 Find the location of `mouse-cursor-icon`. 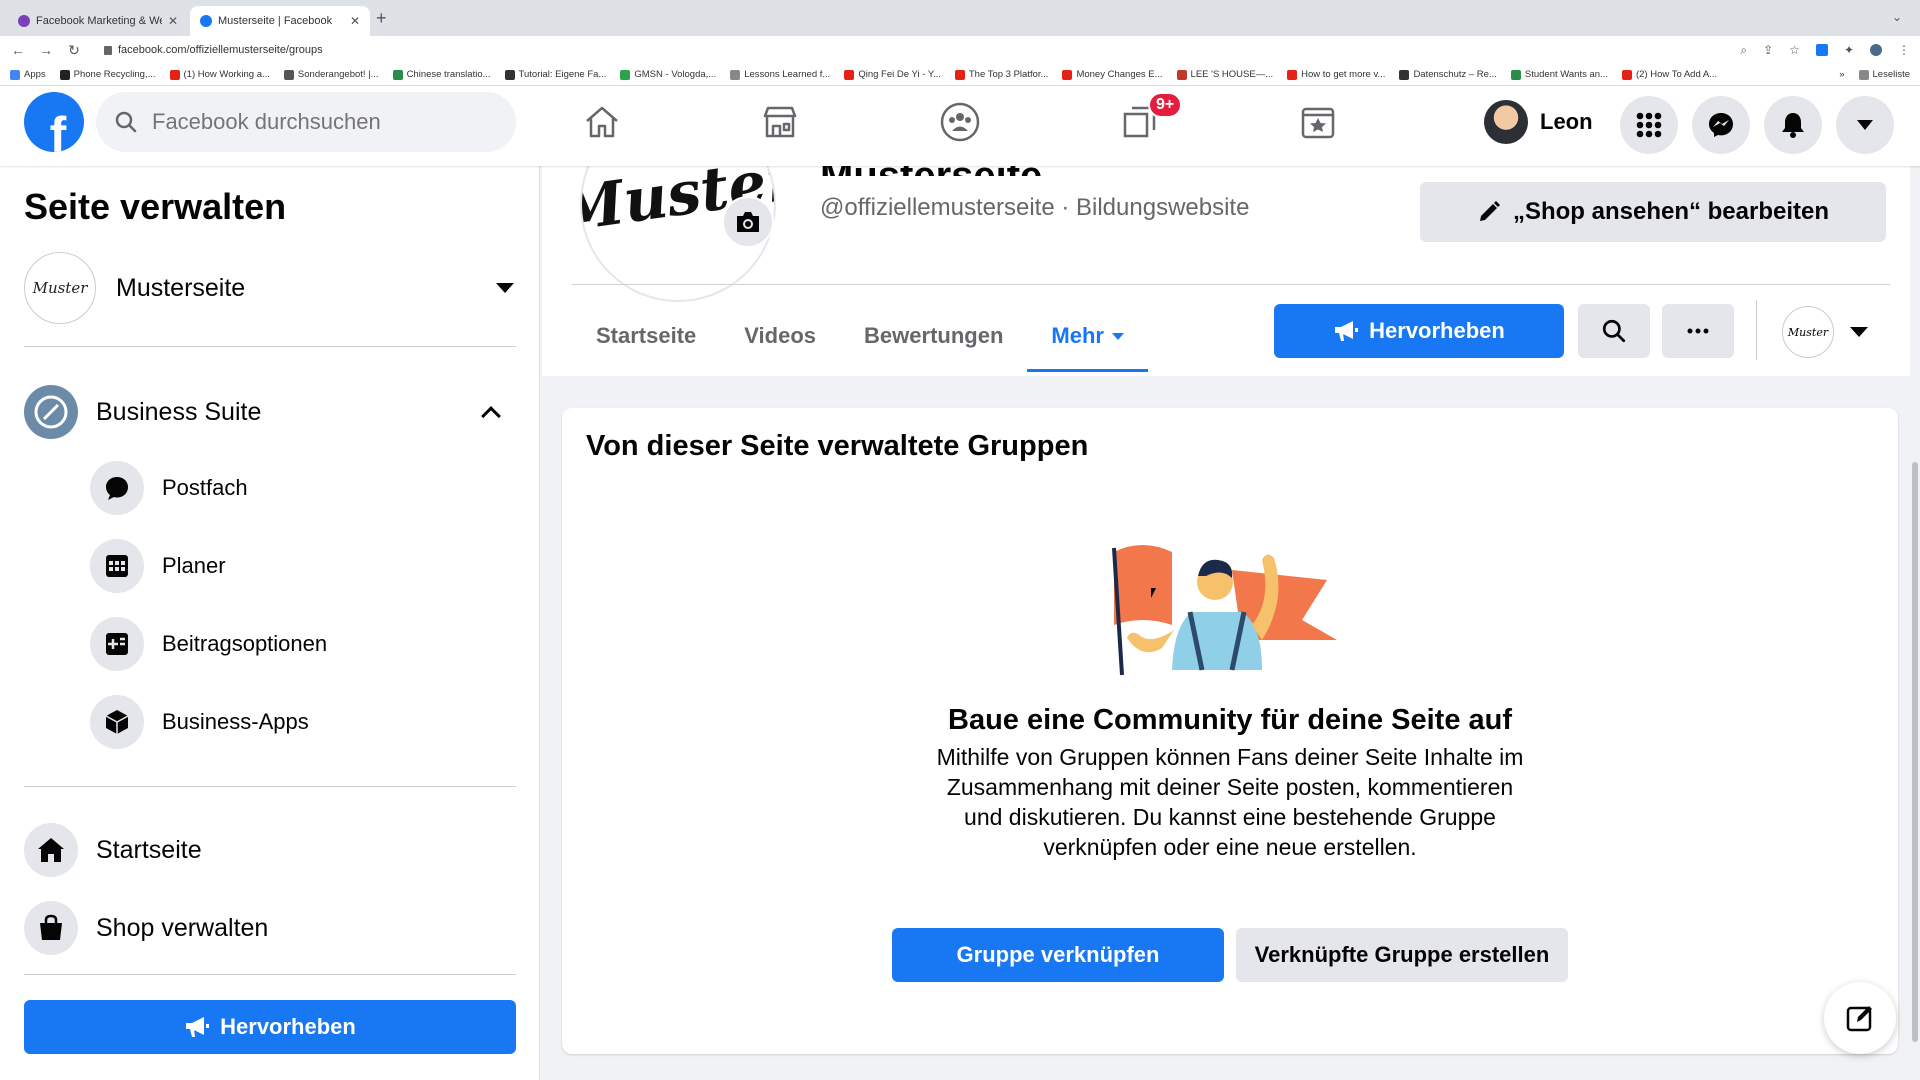

mouse-cursor-icon is located at coordinates (1153, 593).